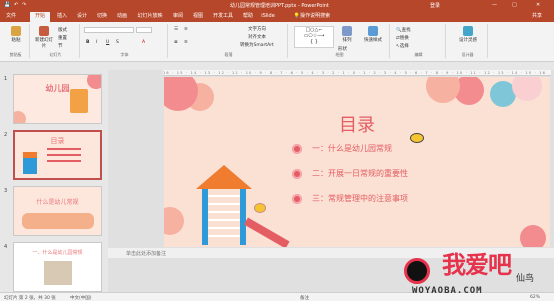  I want to click on tab-review: 审阅, so click(178, 17).